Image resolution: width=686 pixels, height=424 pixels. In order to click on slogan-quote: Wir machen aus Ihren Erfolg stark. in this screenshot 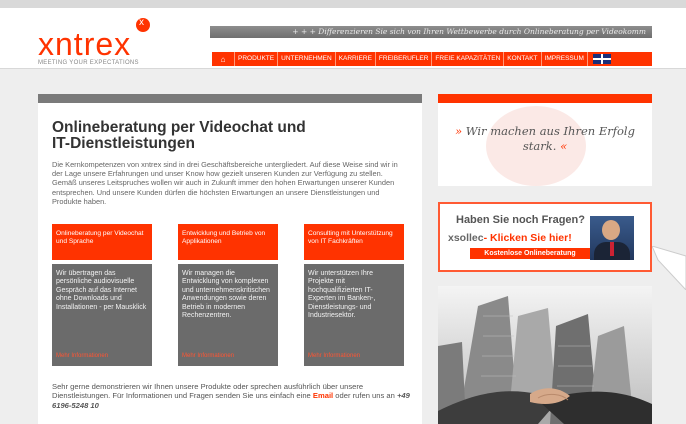, I will do `click(550, 138)`.